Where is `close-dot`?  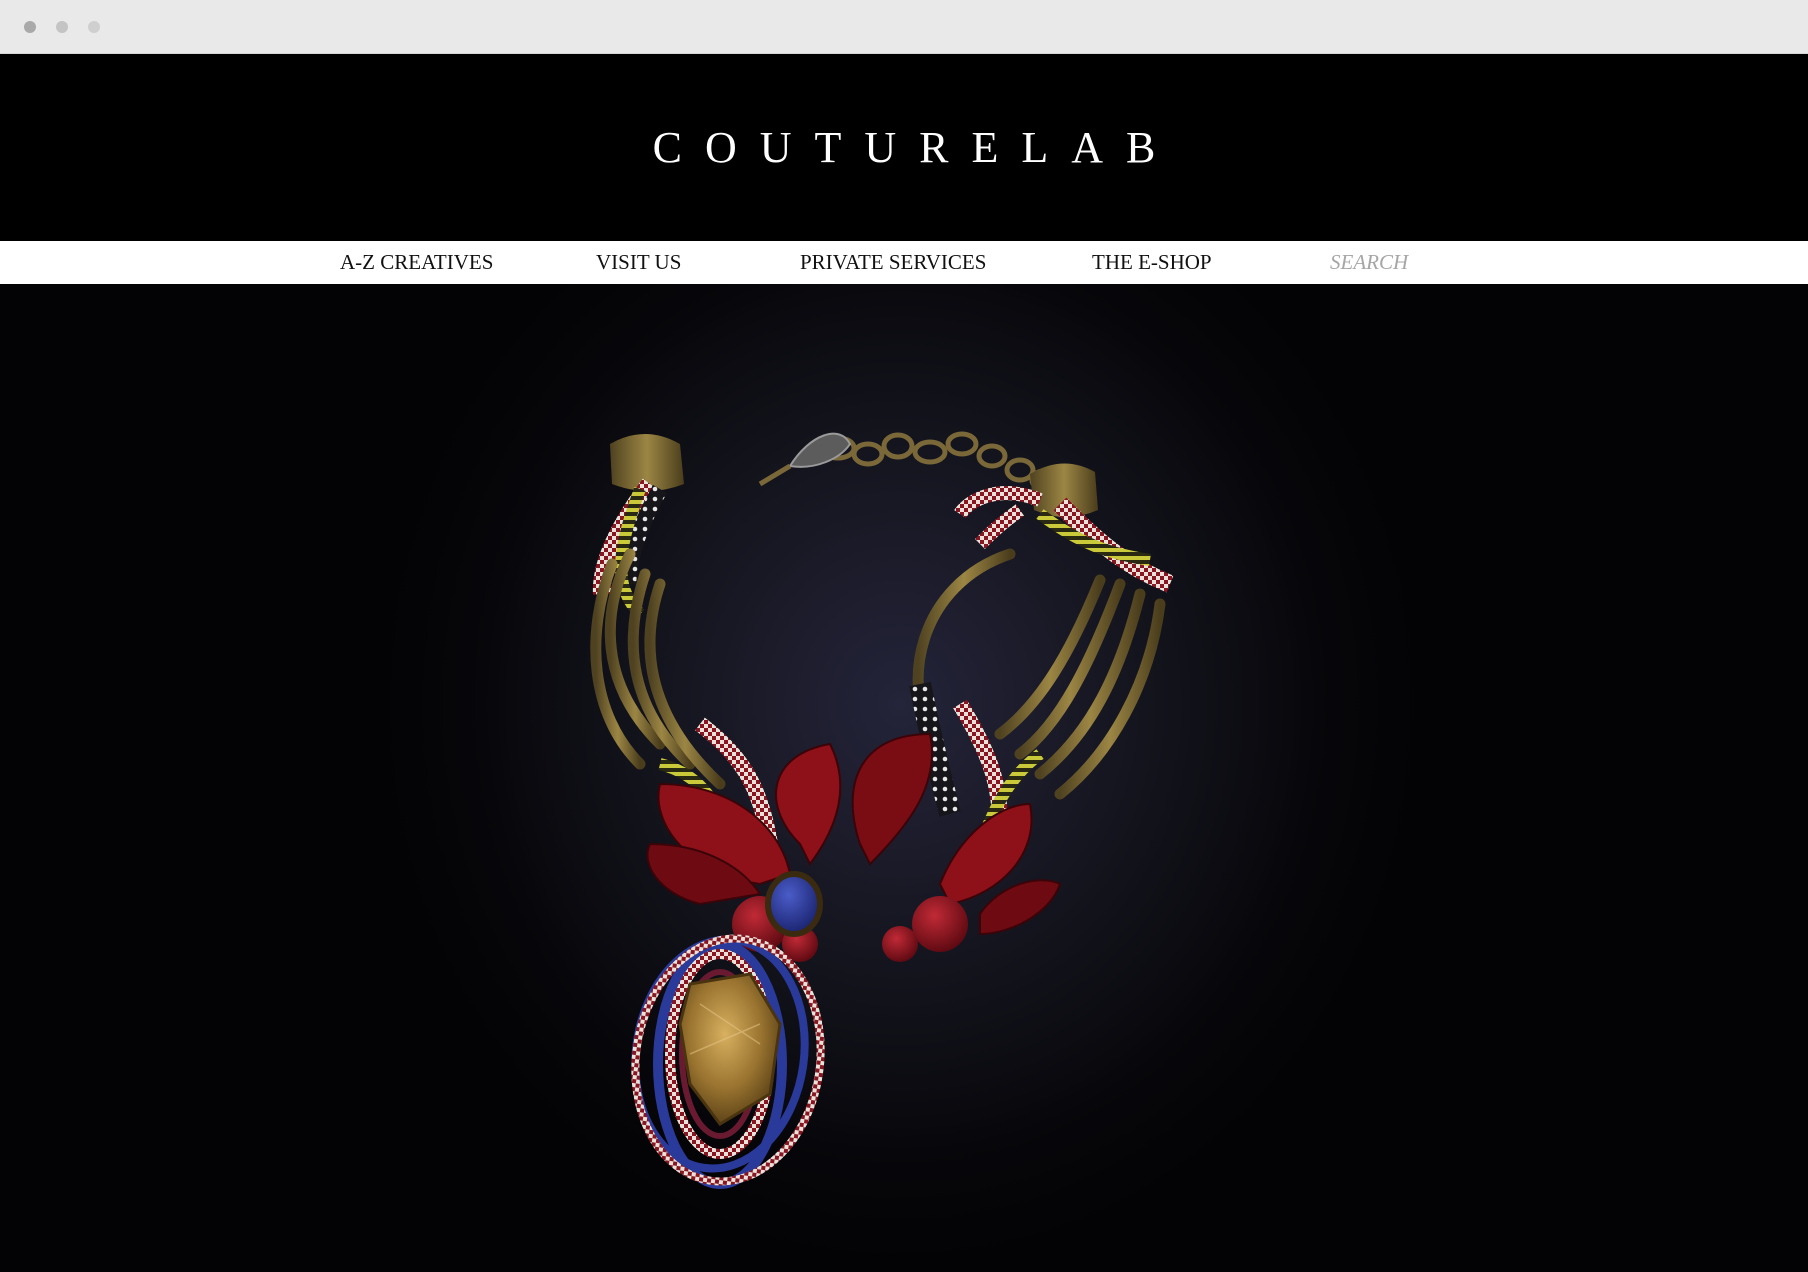
close-dot is located at coordinates (30, 27).